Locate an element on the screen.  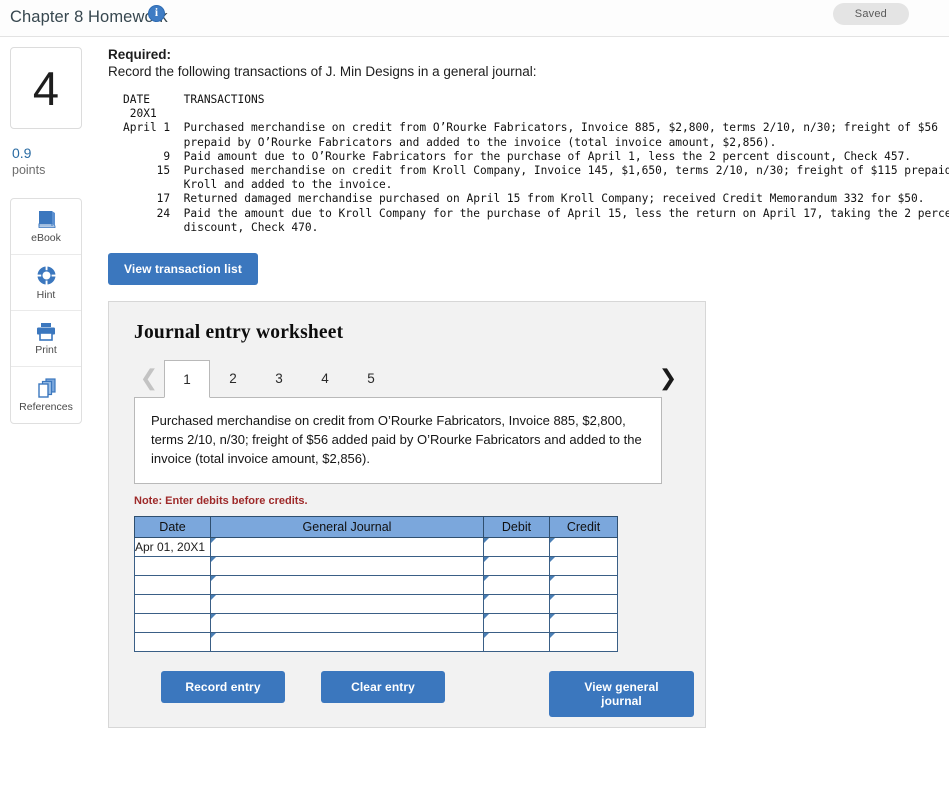
view-transaction-list-button: View transaction list is located at coordinates (183, 269).